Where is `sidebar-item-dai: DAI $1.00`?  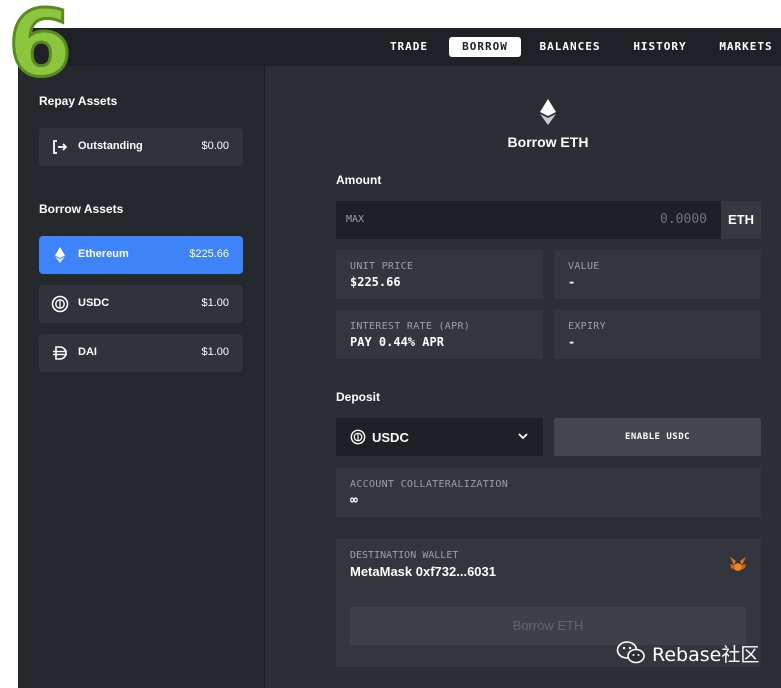
sidebar-item-dai: DAI $1.00 is located at coordinates (141, 353).